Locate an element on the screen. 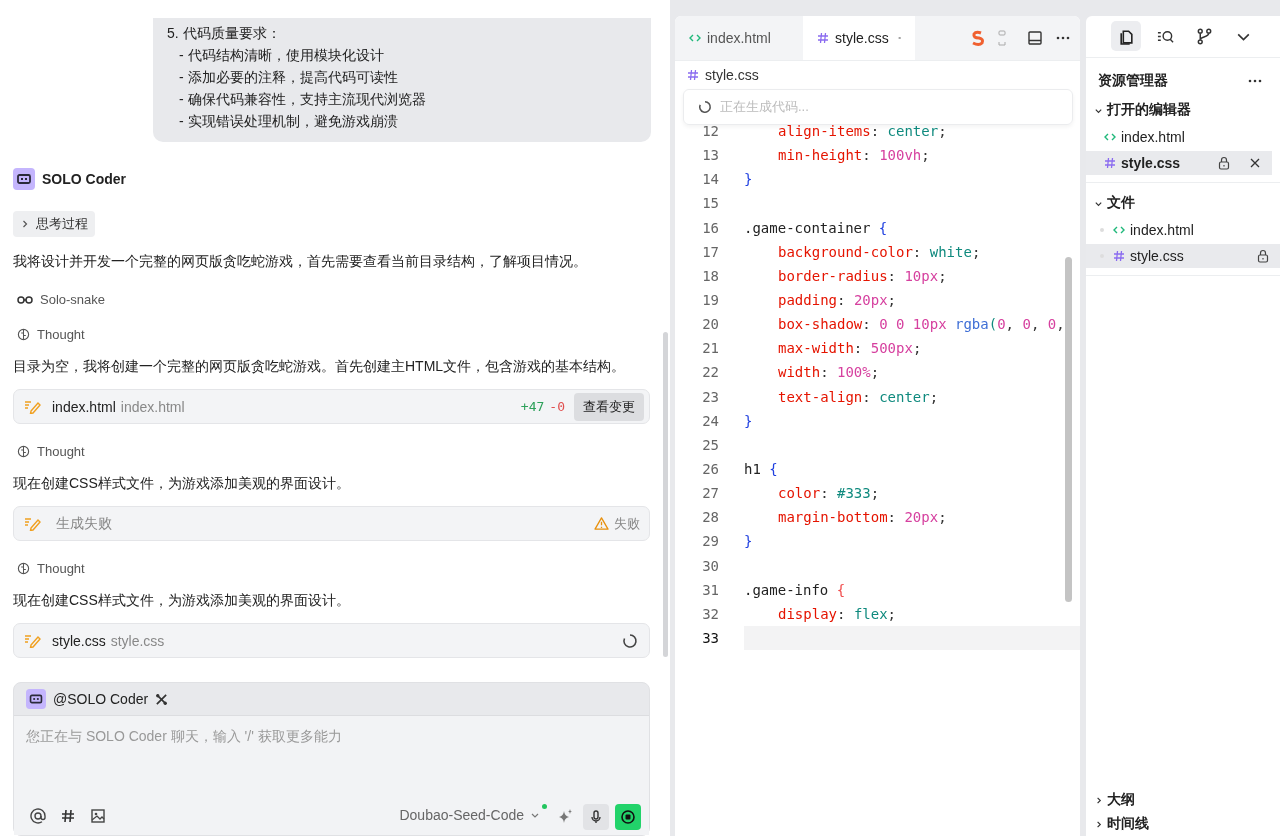  code-line: .game-info { is located at coordinates (795, 589).